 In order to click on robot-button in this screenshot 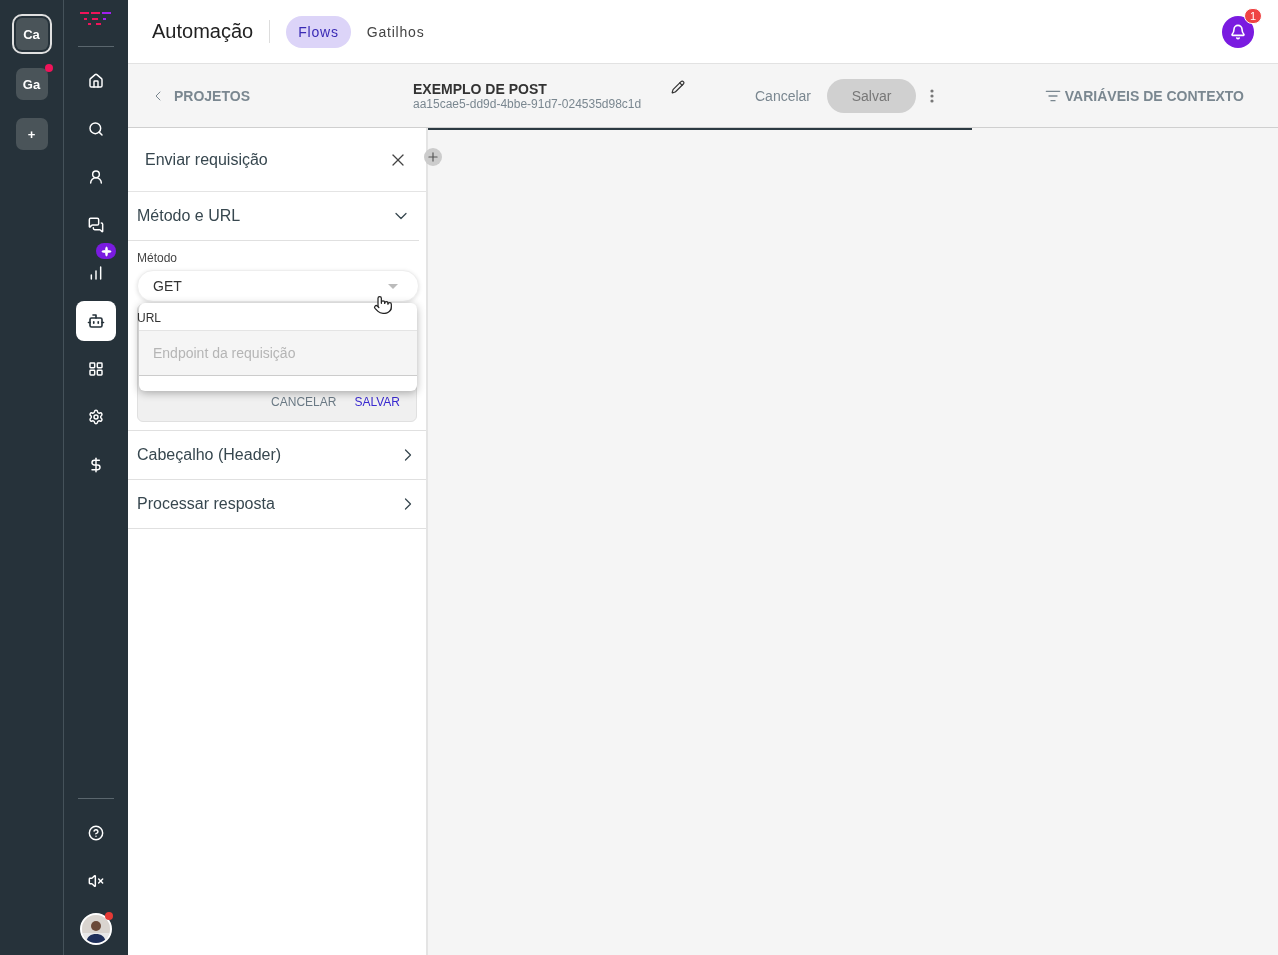, I will do `click(96, 321)`.